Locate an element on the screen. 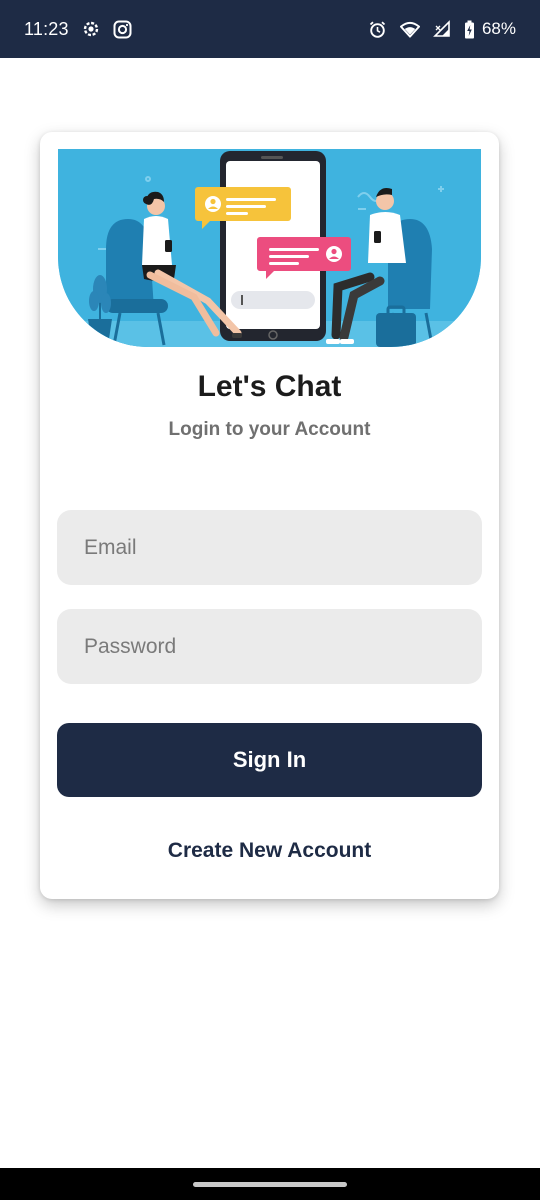 This screenshot has height=1200, width=540. login-subtitle: Login to your Account is located at coordinates (269, 429).